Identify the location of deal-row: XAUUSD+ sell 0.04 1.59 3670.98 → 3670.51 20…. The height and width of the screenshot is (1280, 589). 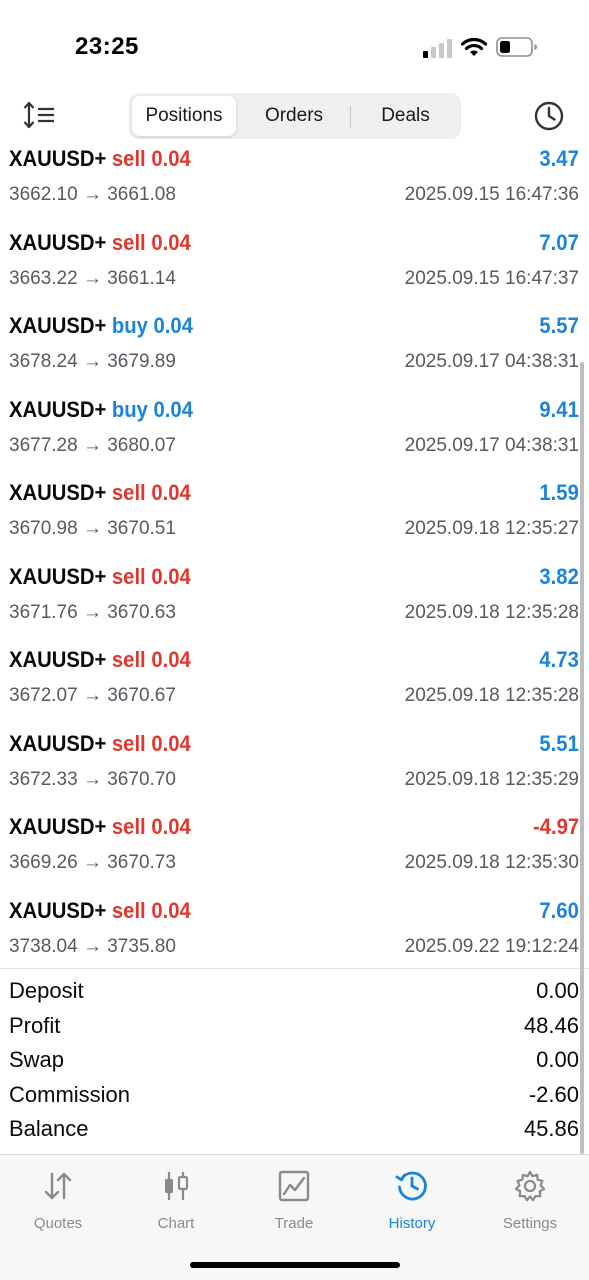
(294, 520).